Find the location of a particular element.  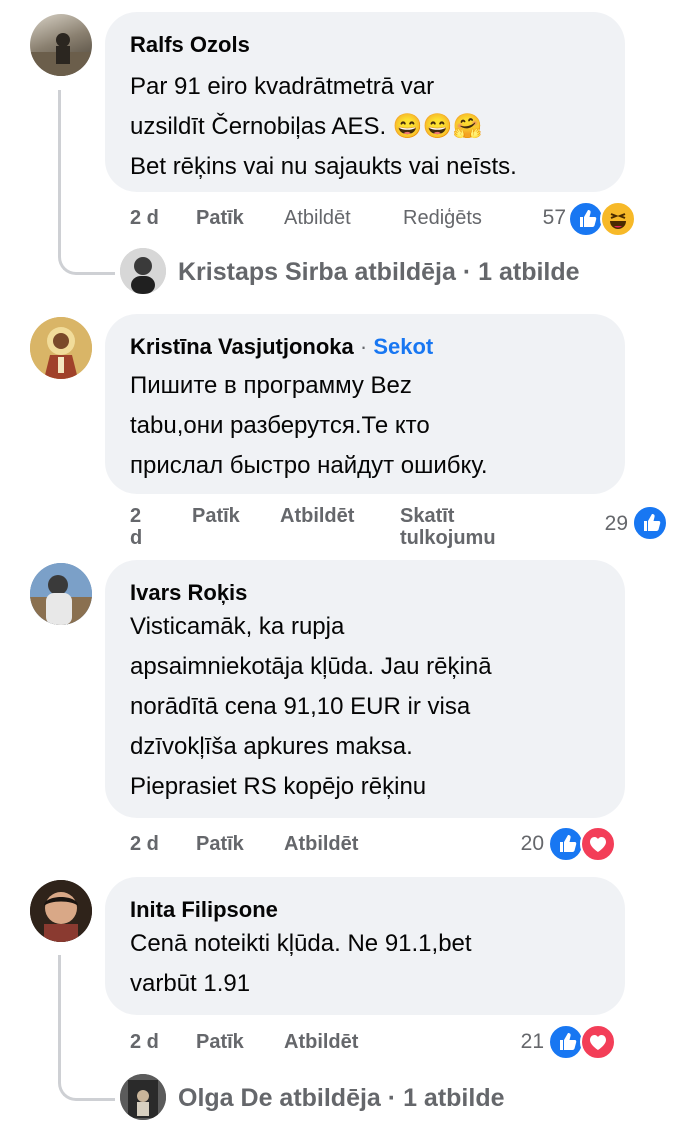

reaction-count: 57 is located at coordinates (542, 218).